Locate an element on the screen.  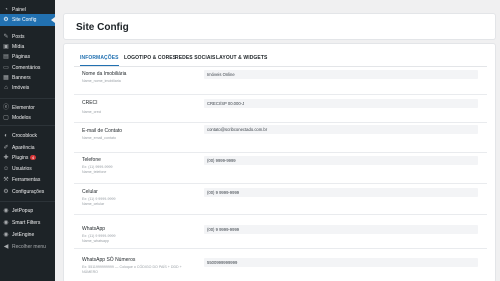
sidebar-item-label: Imóveis is located at coordinates (21, 87).